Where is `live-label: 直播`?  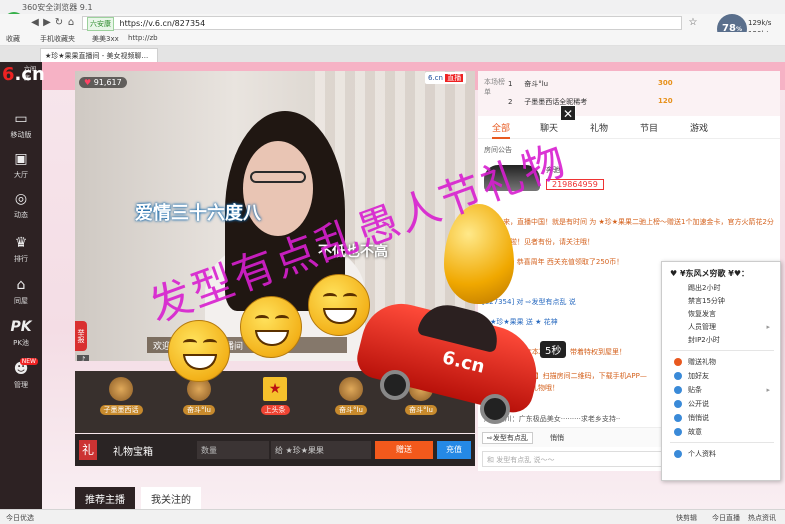 live-label: 直播 is located at coordinates (454, 78).